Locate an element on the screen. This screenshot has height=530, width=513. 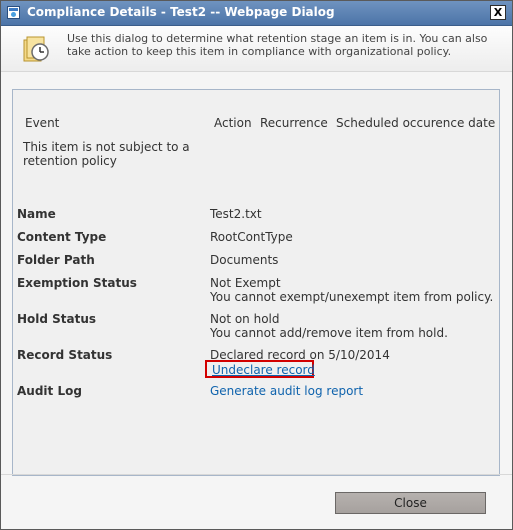
close-button: Close is located at coordinates (410, 503).